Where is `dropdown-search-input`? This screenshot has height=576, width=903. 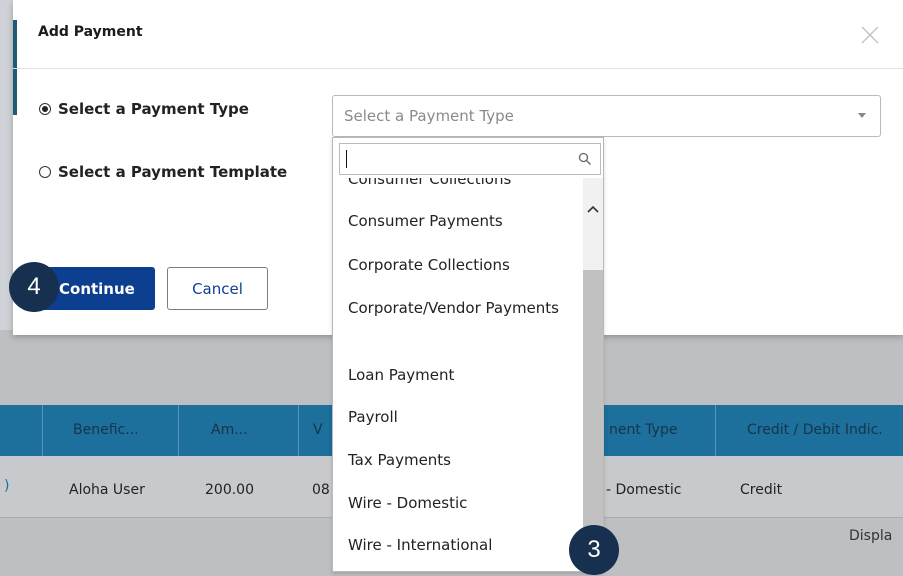
dropdown-search-input is located at coordinates (470, 159).